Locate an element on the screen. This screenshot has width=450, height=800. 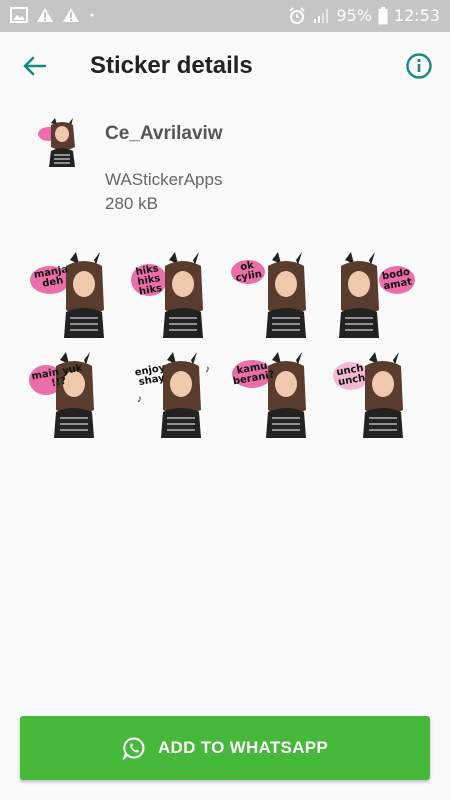
status-bar: 95% 12:53 is located at coordinates (225, 16).